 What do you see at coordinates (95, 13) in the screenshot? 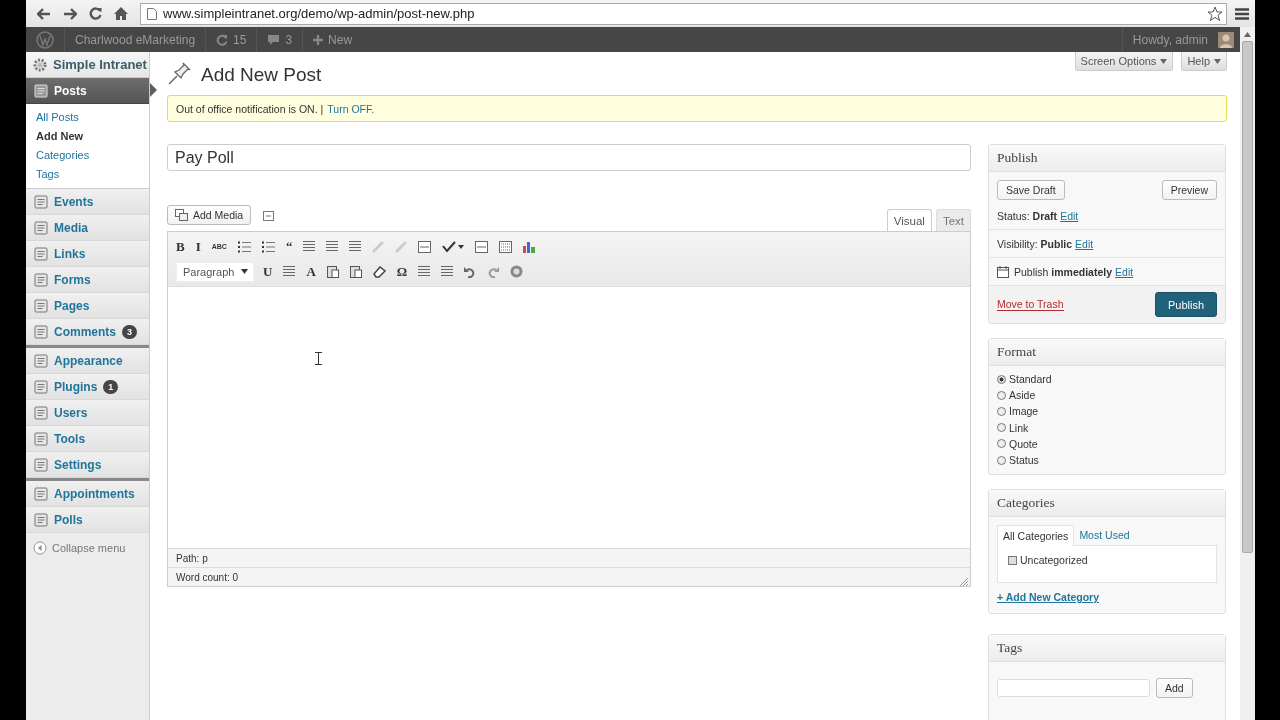
I see `reload-icon` at bounding box center [95, 13].